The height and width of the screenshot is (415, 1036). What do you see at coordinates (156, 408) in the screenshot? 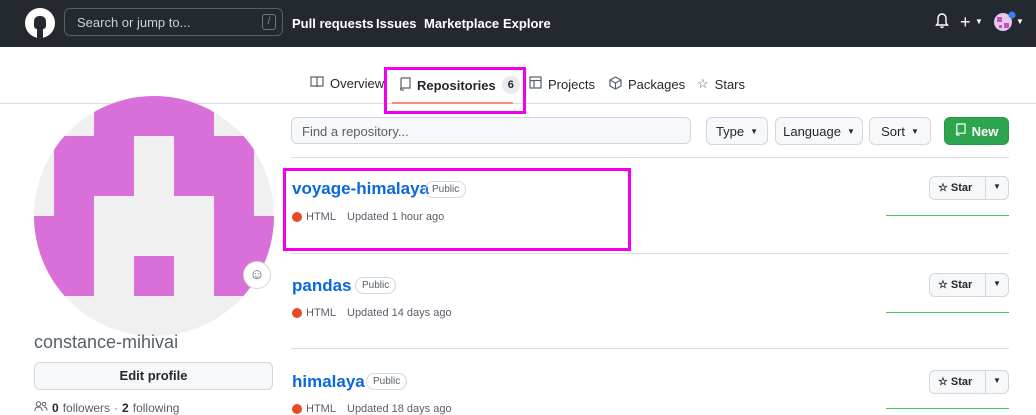
I see `following-label: following` at bounding box center [156, 408].